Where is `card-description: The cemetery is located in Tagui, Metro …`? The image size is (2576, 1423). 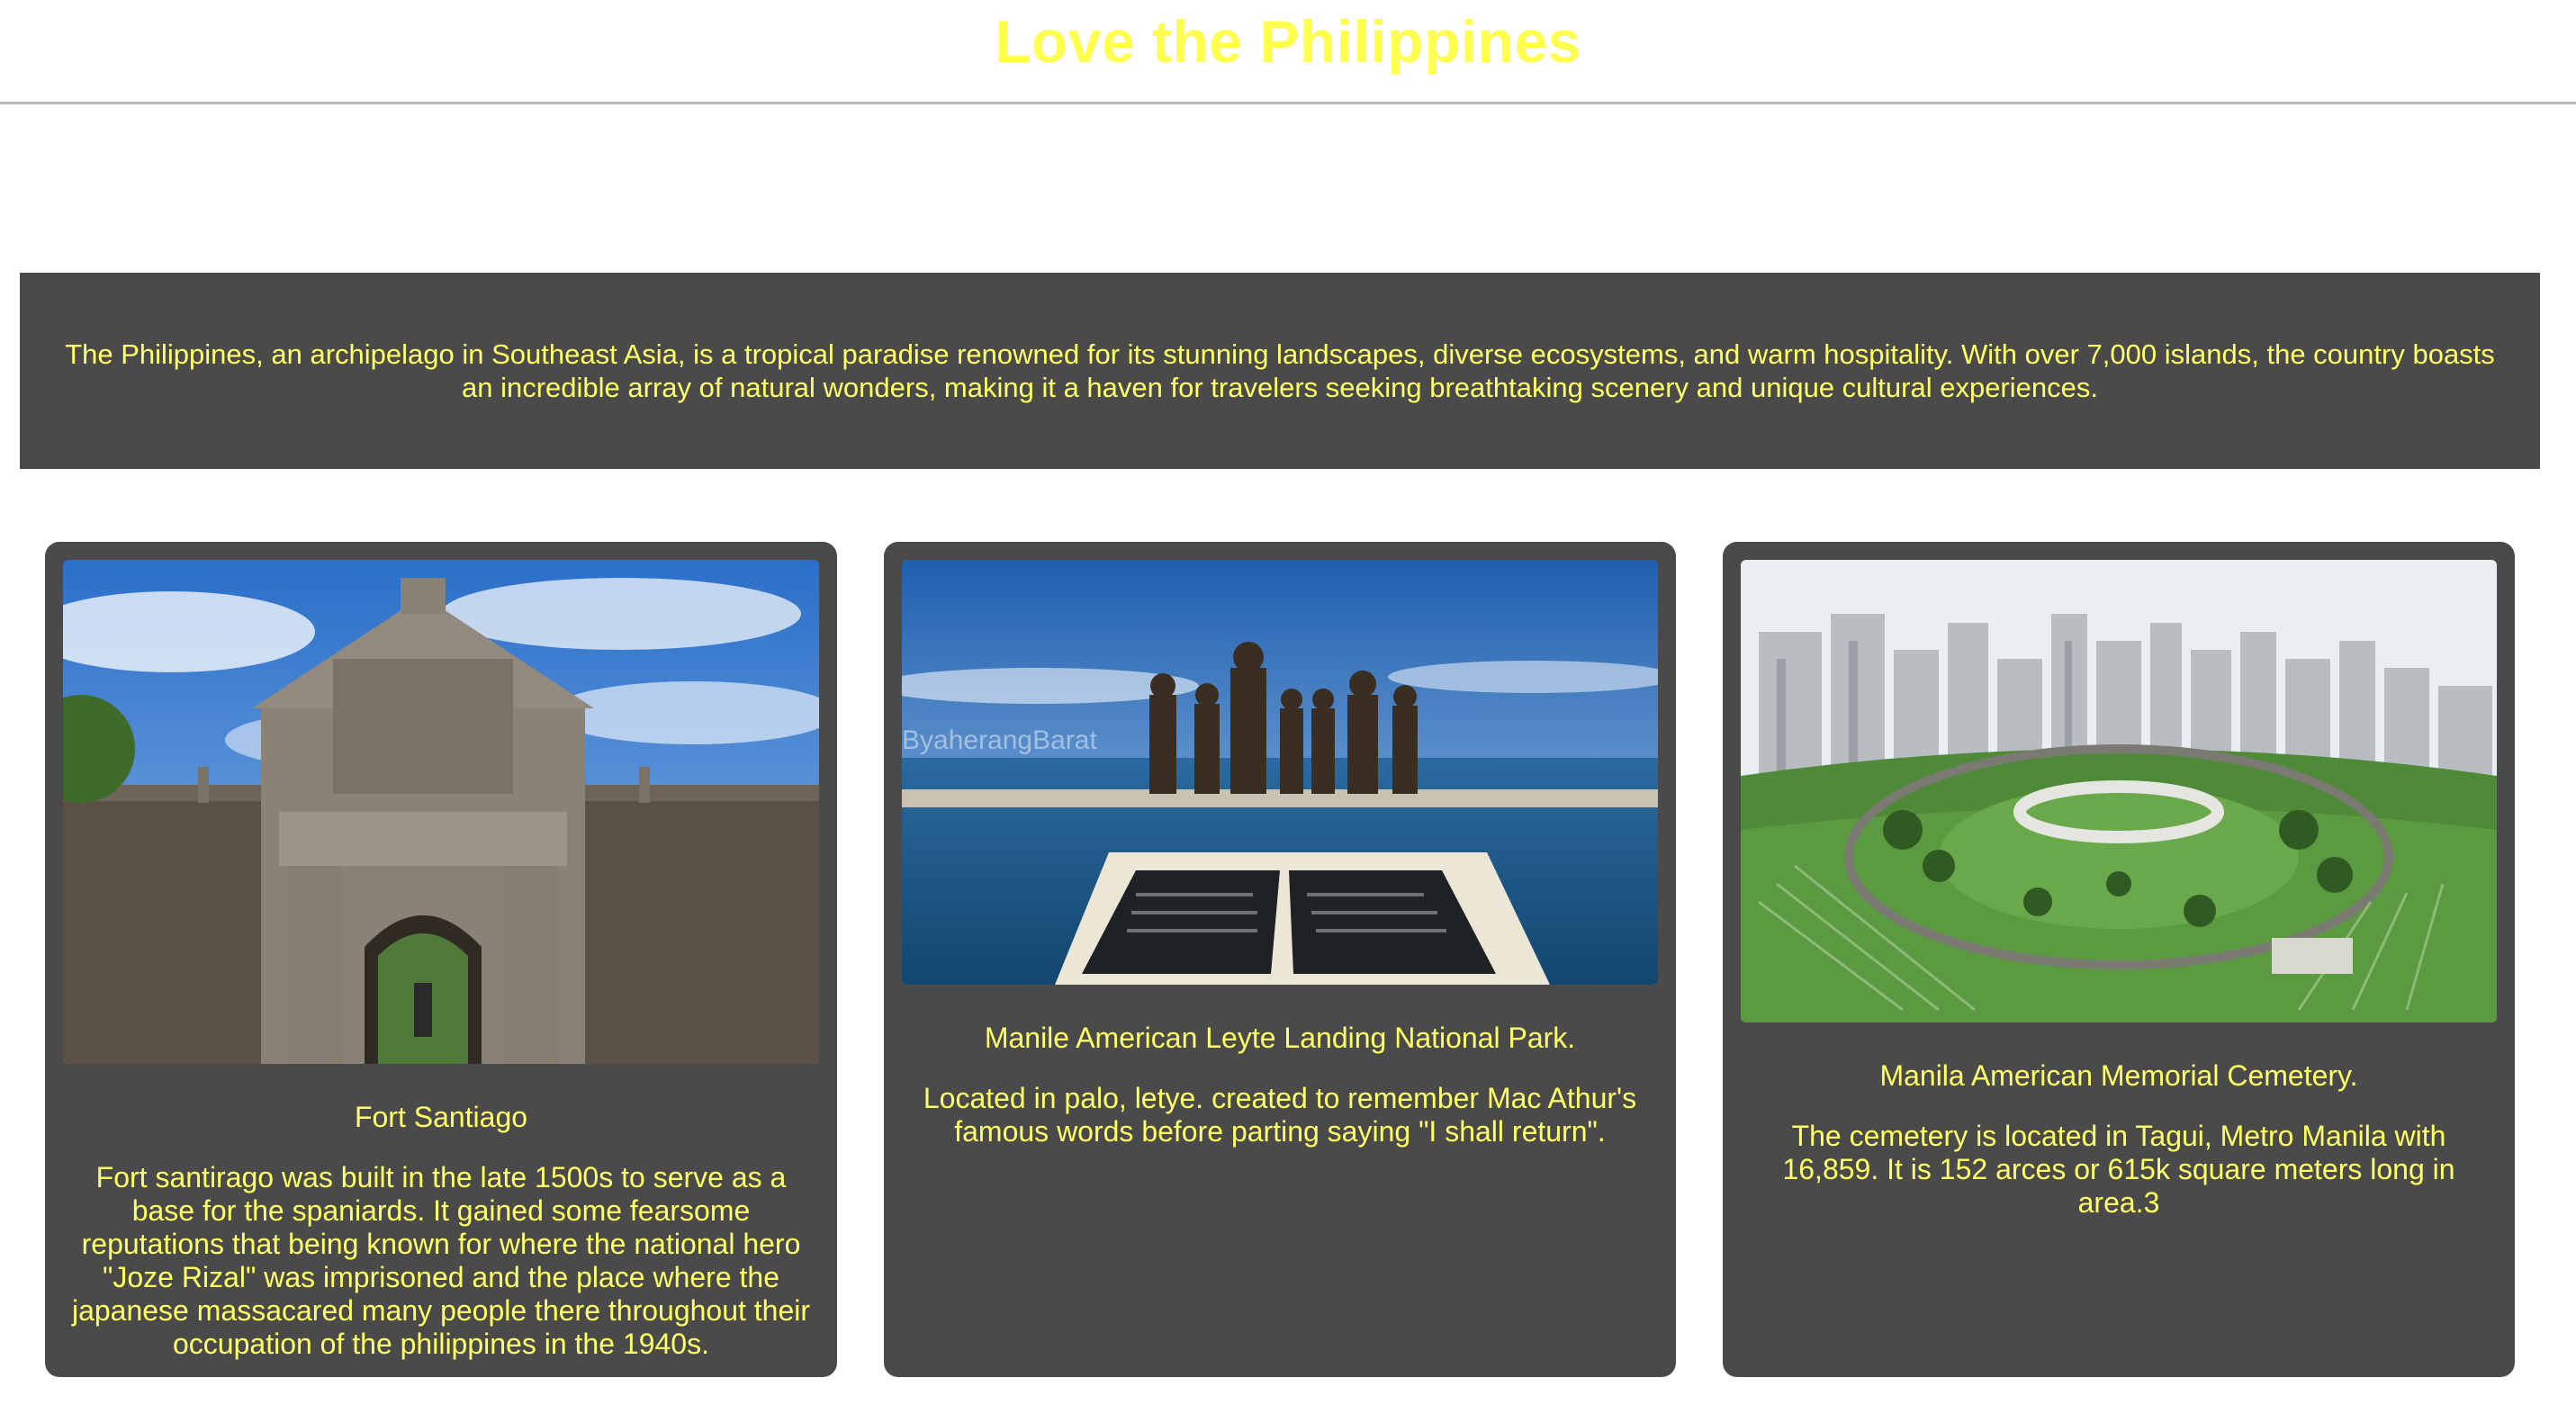 card-description: The cemetery is located in Tagui, Metro … is located at coordinates (2118, 1169).